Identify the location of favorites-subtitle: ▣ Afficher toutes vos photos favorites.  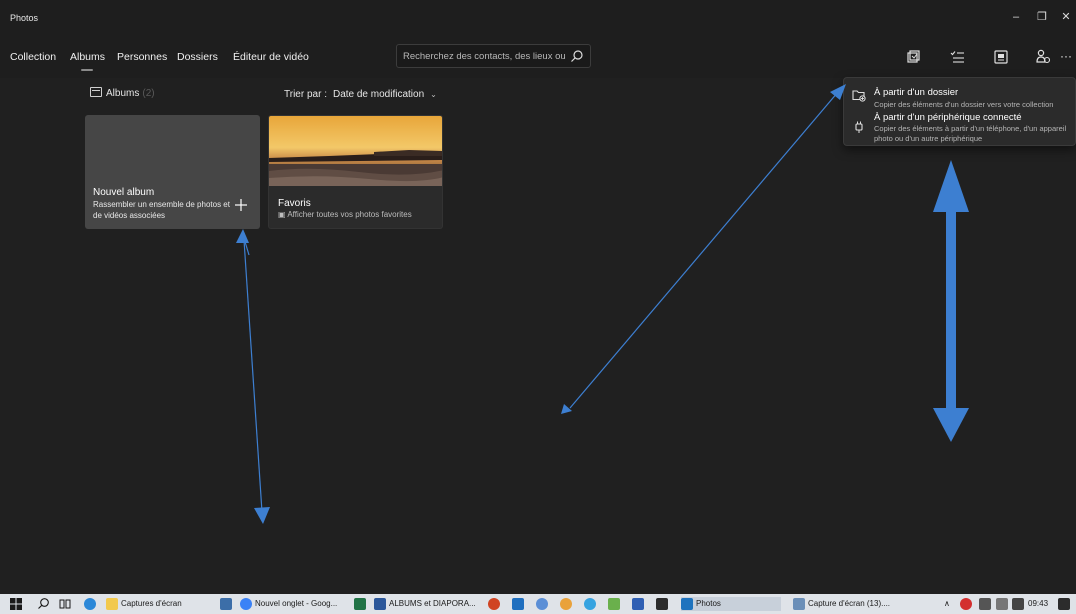
(345, 214).